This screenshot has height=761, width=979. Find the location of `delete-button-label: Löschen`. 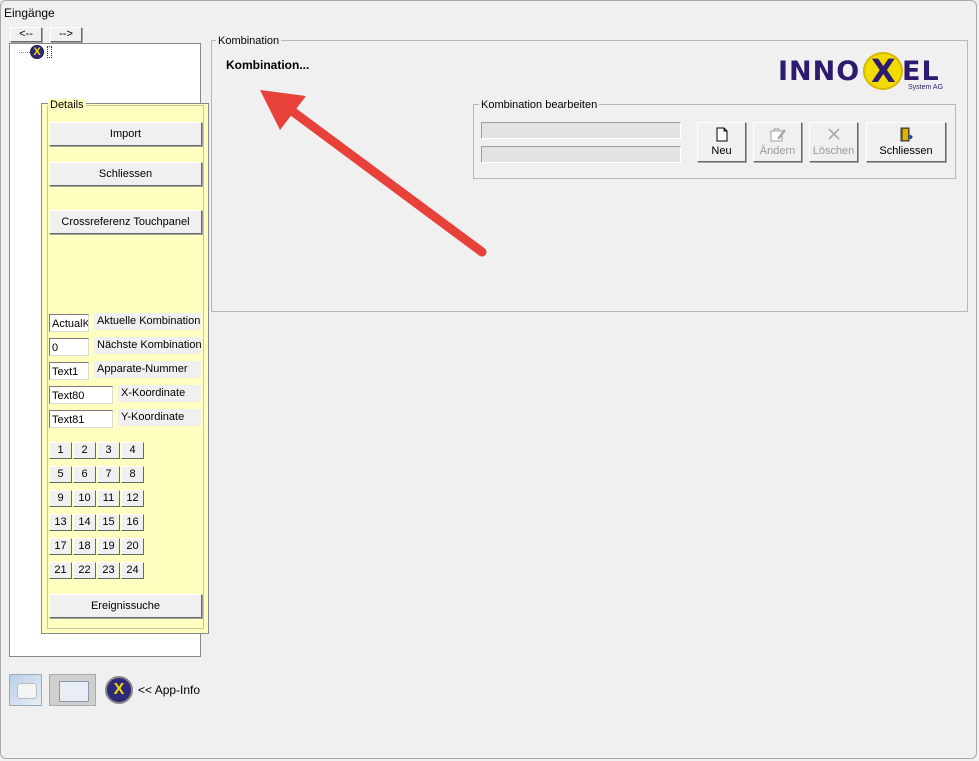

delete-button-label: Löschen is located at coordinates (833, 151).